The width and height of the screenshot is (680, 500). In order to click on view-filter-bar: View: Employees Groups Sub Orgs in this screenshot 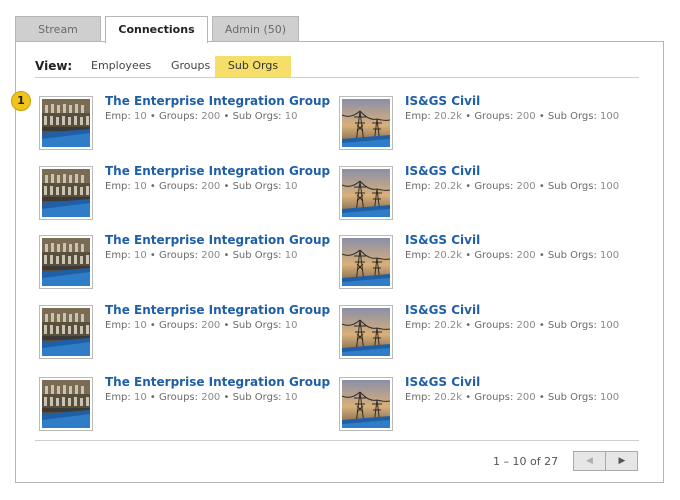, I will do `click(337, 67)`.